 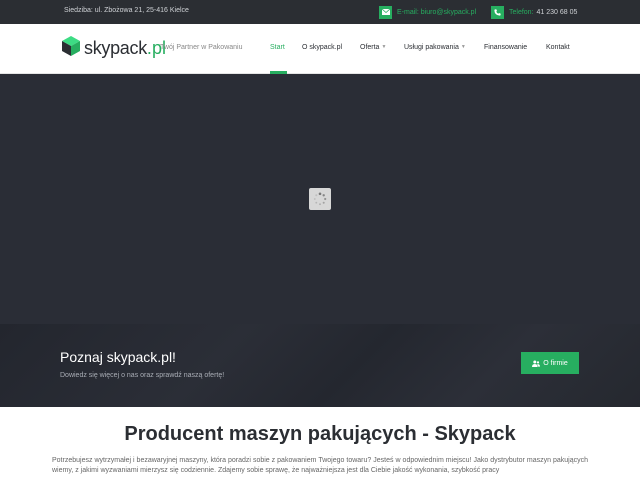 I want to click on nav-item-offer: Oferta ▼, so click(x=373, y=47).